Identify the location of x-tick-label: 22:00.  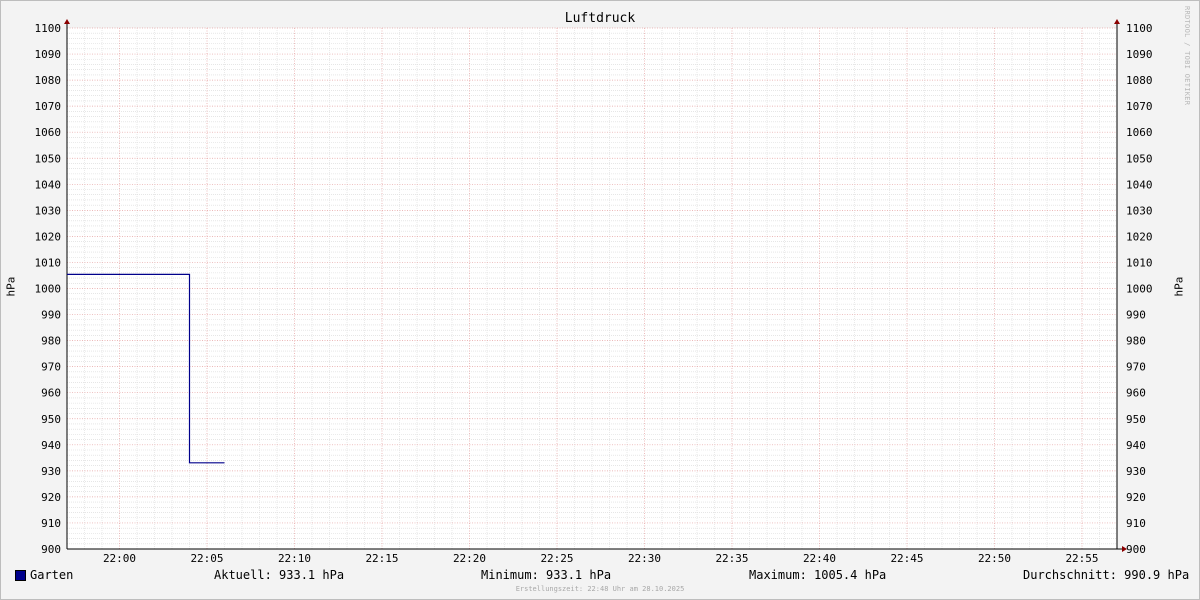
(119, 558).